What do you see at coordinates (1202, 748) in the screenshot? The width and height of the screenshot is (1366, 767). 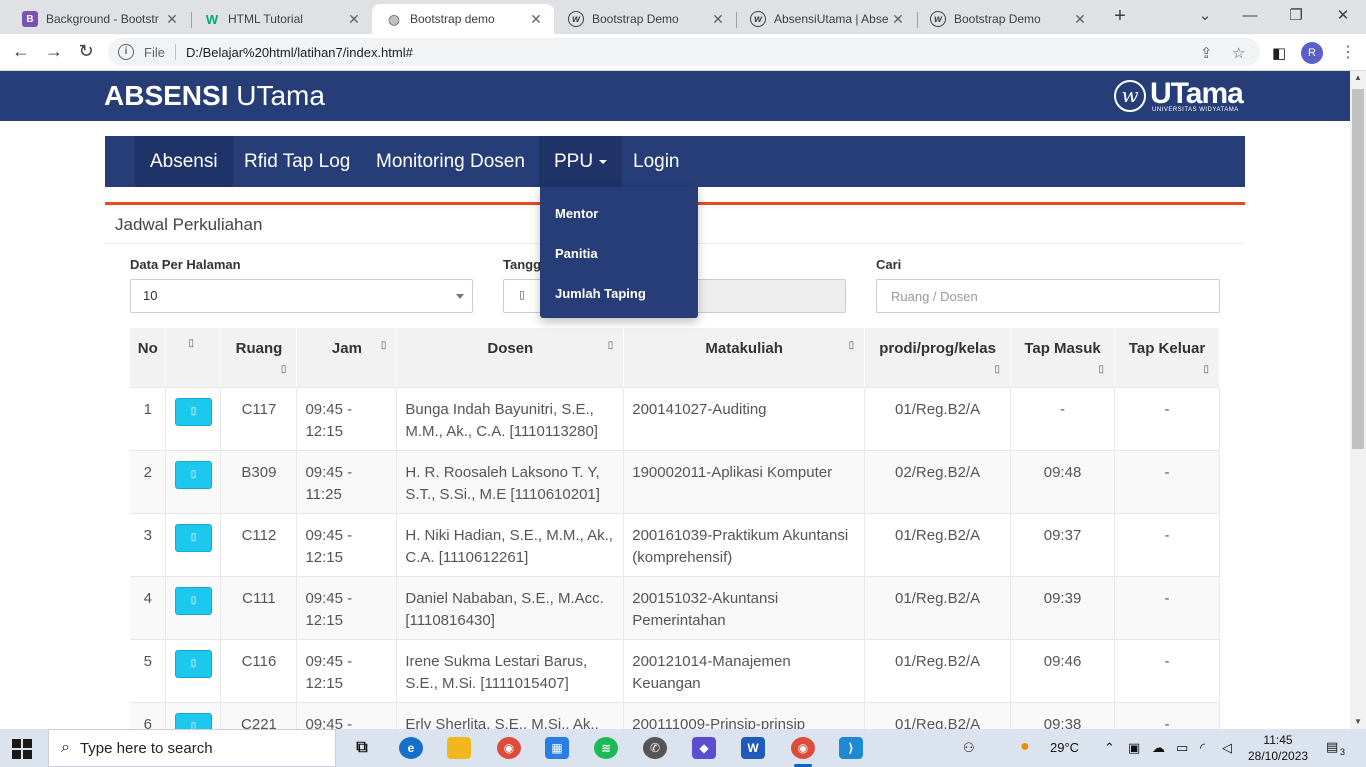 I see `wifi-icon: ◜` at bounding box center [1202, 748].